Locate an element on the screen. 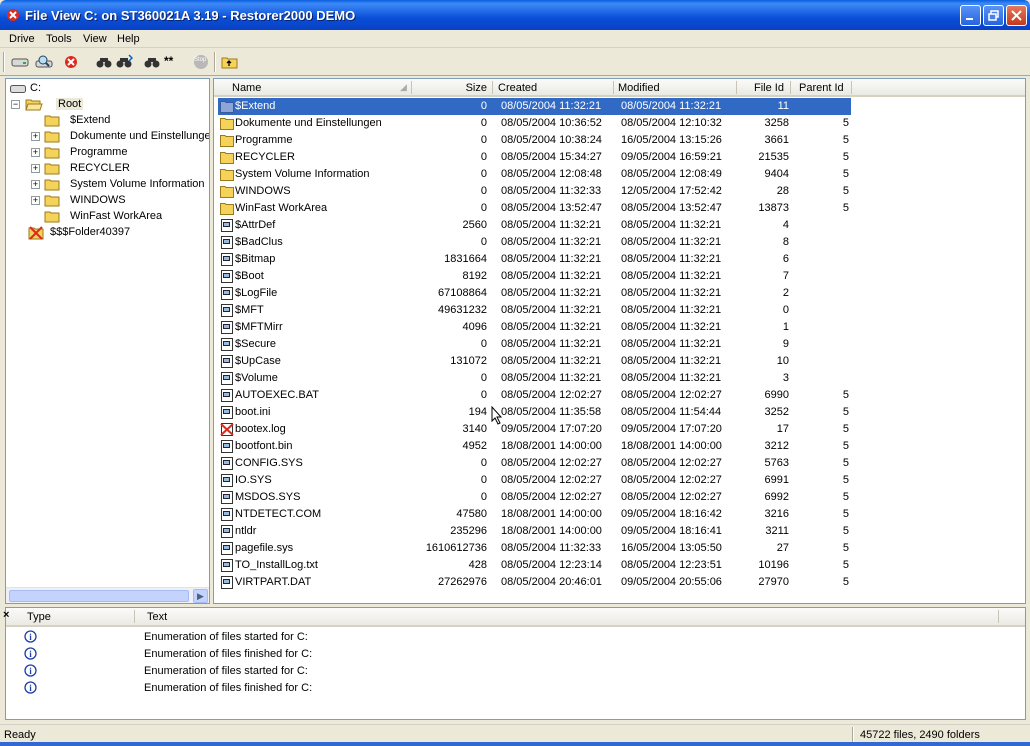 The image size is (1030, 746). column-parent-id: Parent Id is located at coordinates (821, 88).